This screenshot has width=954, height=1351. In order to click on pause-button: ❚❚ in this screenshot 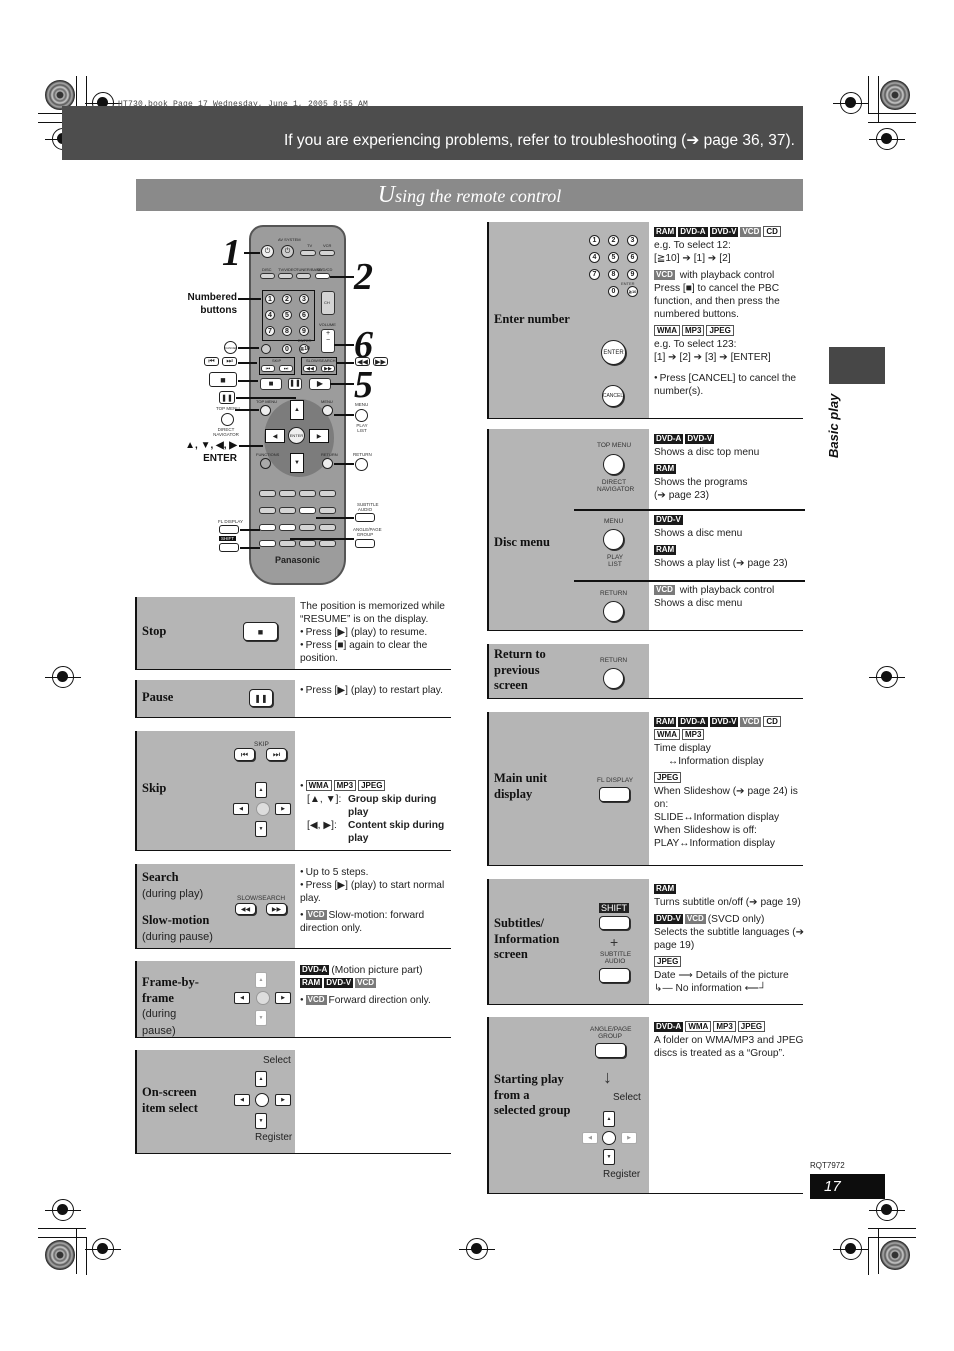, I will do `click(295, 384)`.